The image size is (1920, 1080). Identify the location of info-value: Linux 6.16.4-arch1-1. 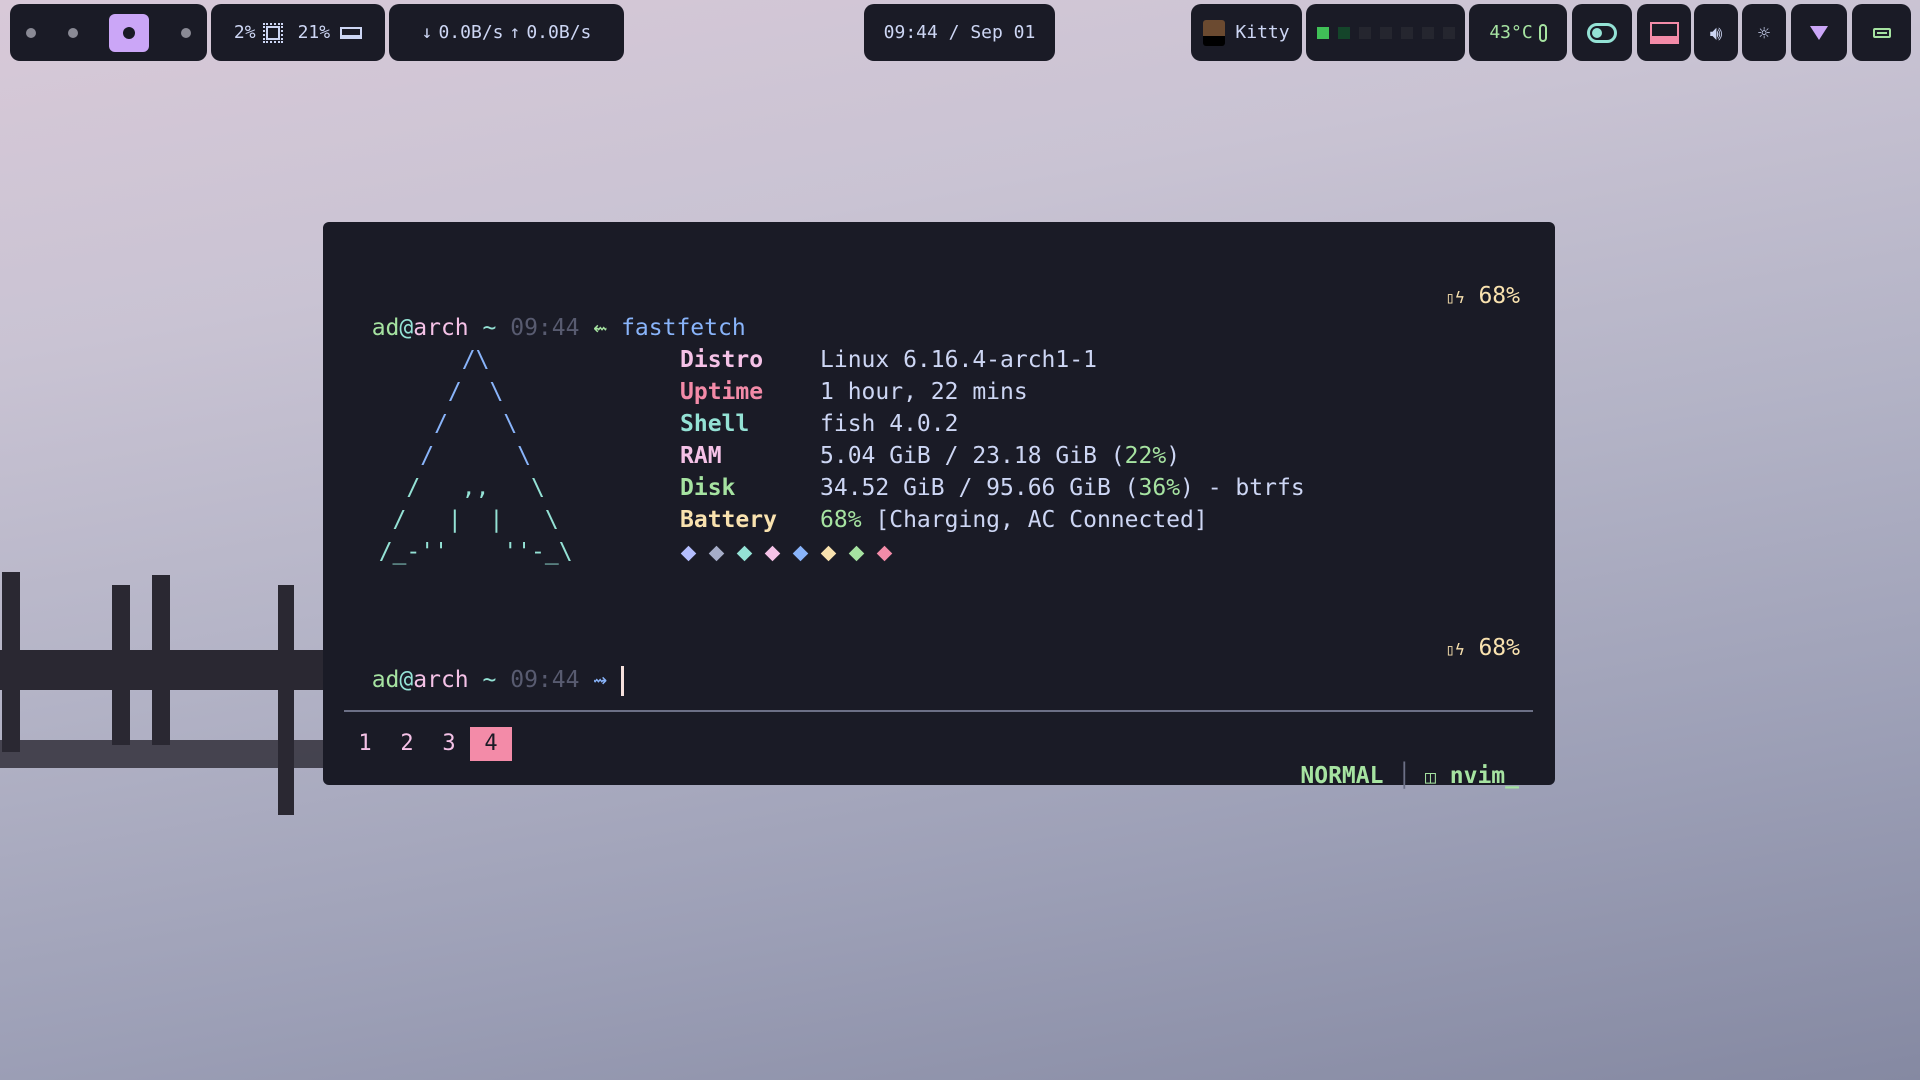
(958, 360).